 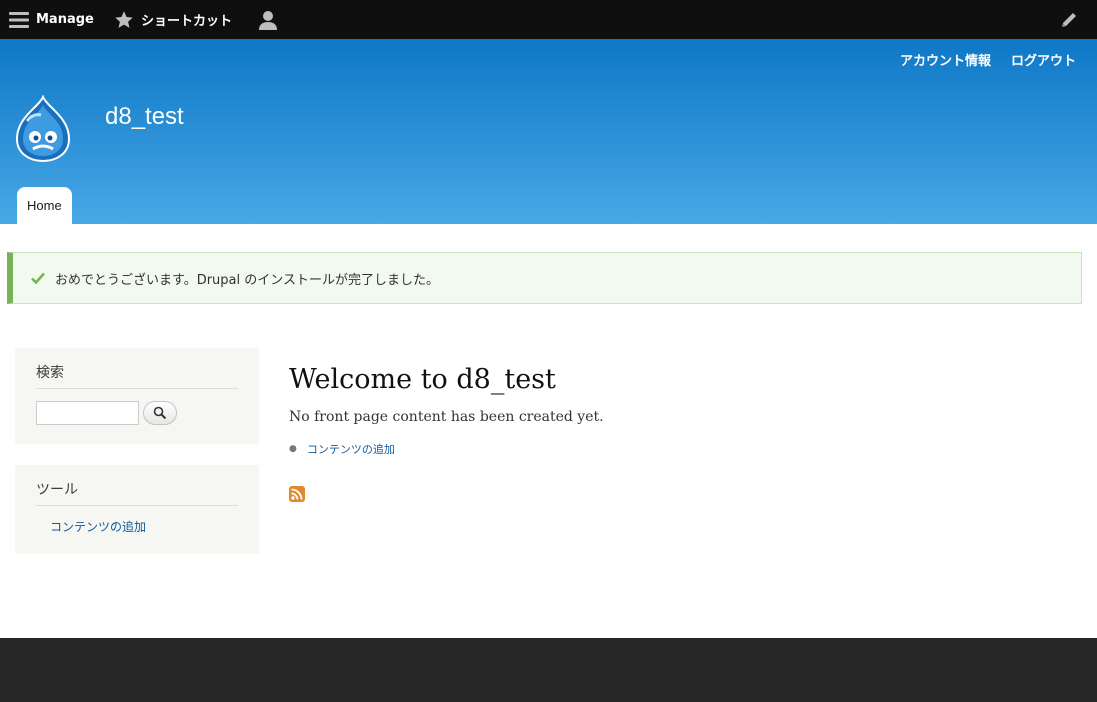 I want to click on edit-mode-button, so click(x=1069, y=19).